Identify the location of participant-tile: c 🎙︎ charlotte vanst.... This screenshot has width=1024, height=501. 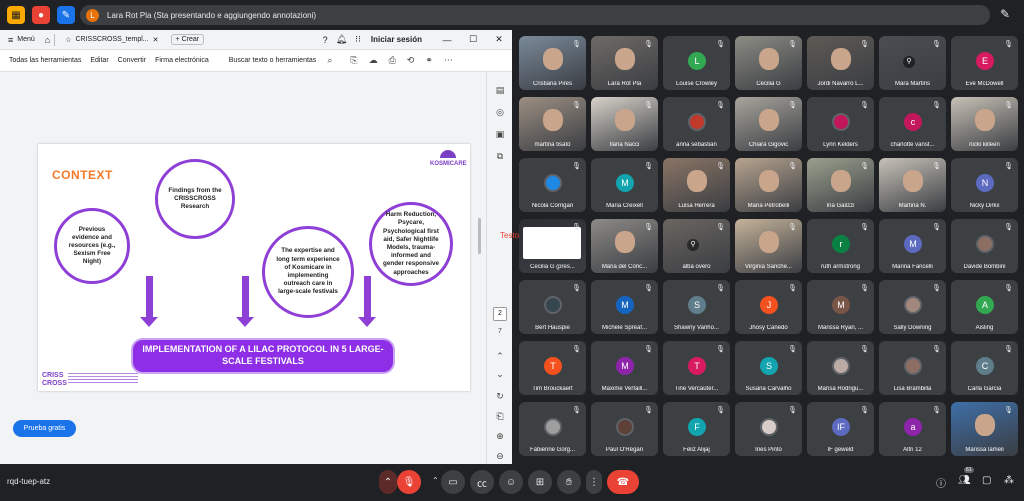
(912, 124).